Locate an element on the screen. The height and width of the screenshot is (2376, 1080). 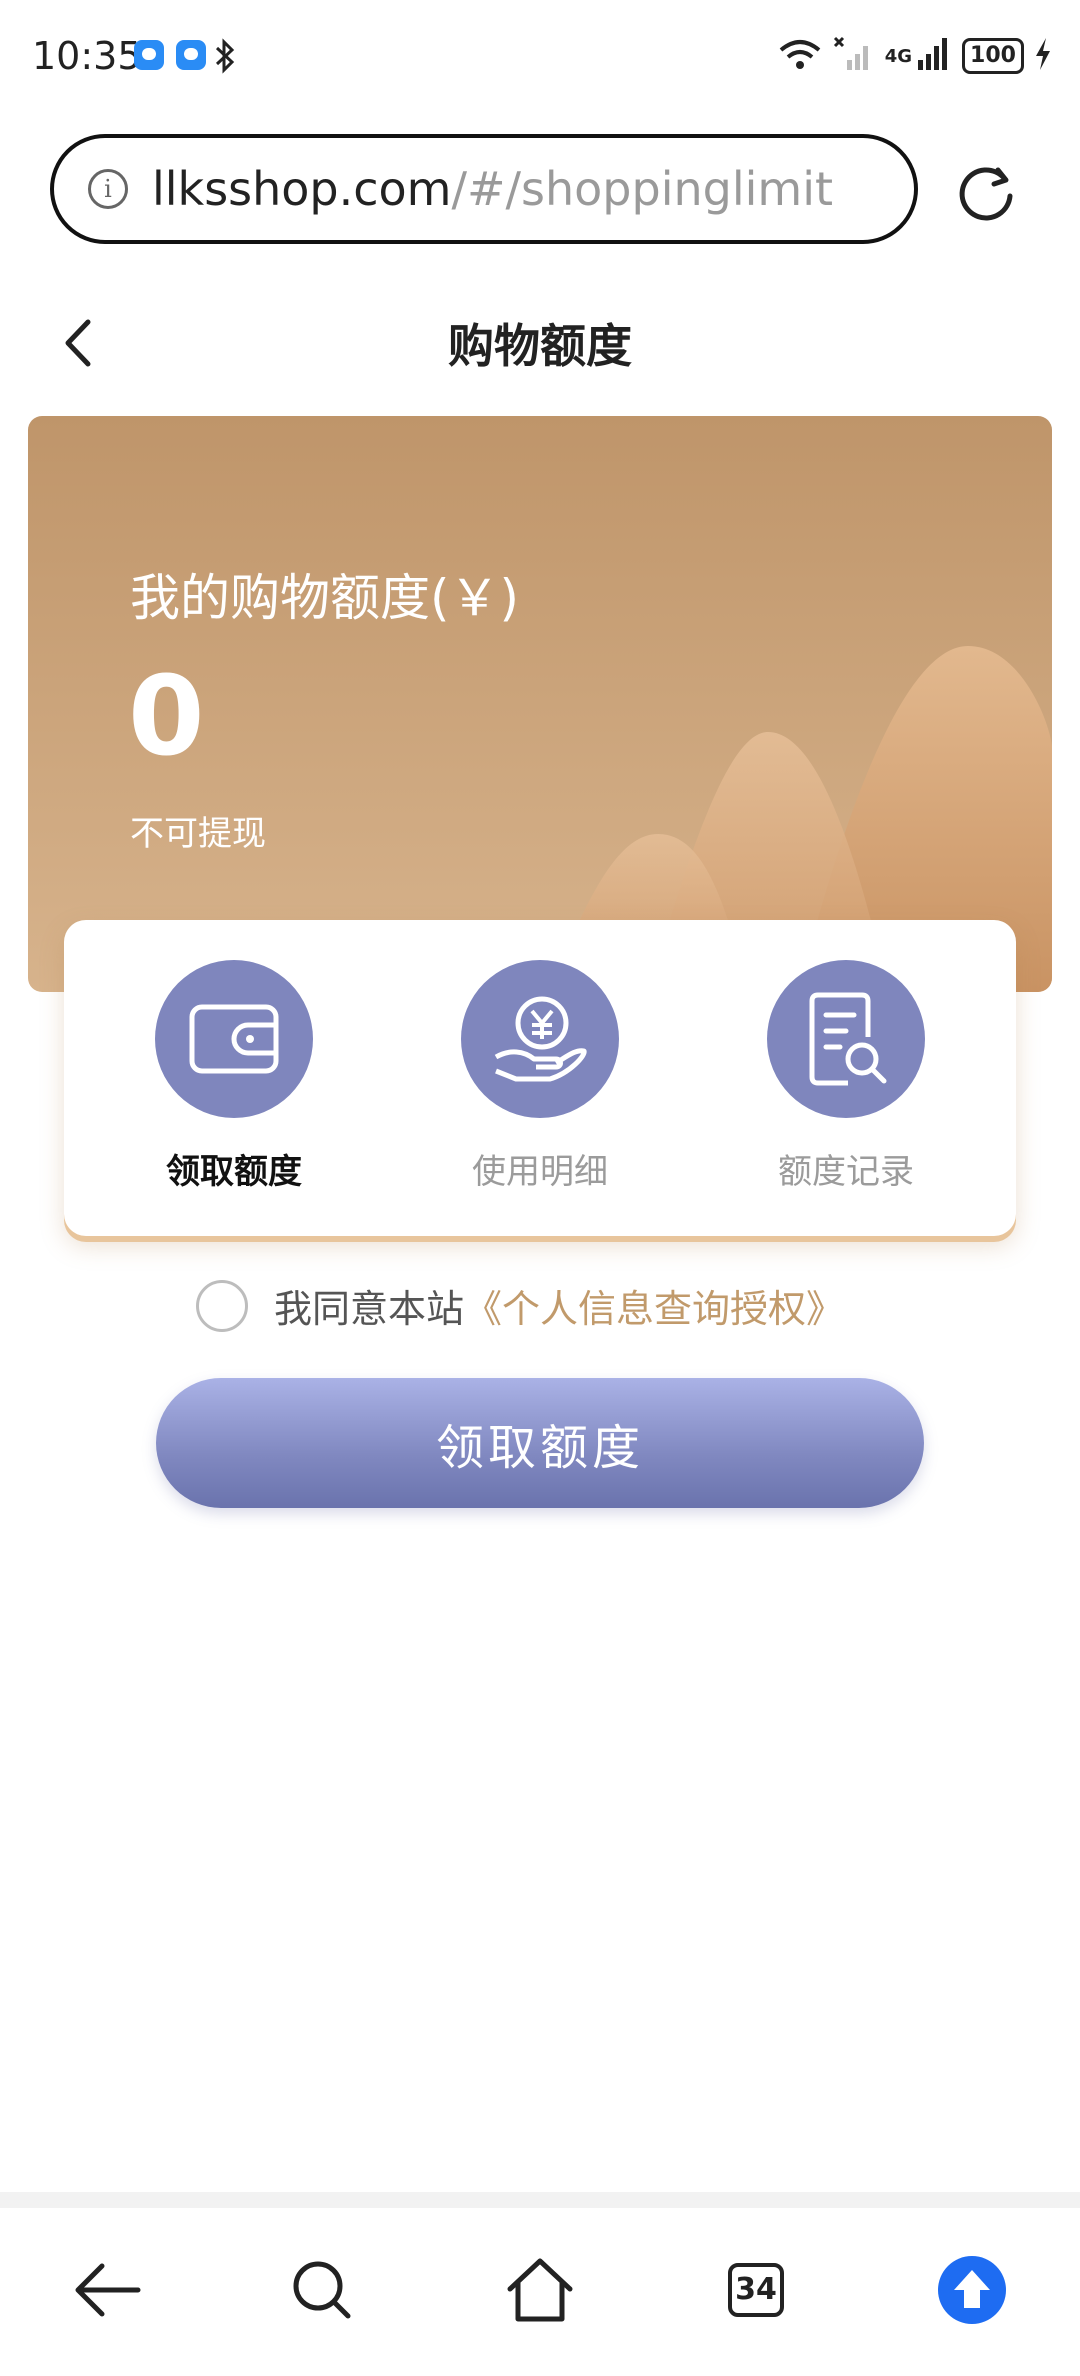
address-bar: i llksshop.com/#/shoppinglimit is located at coordinates (484, 189).